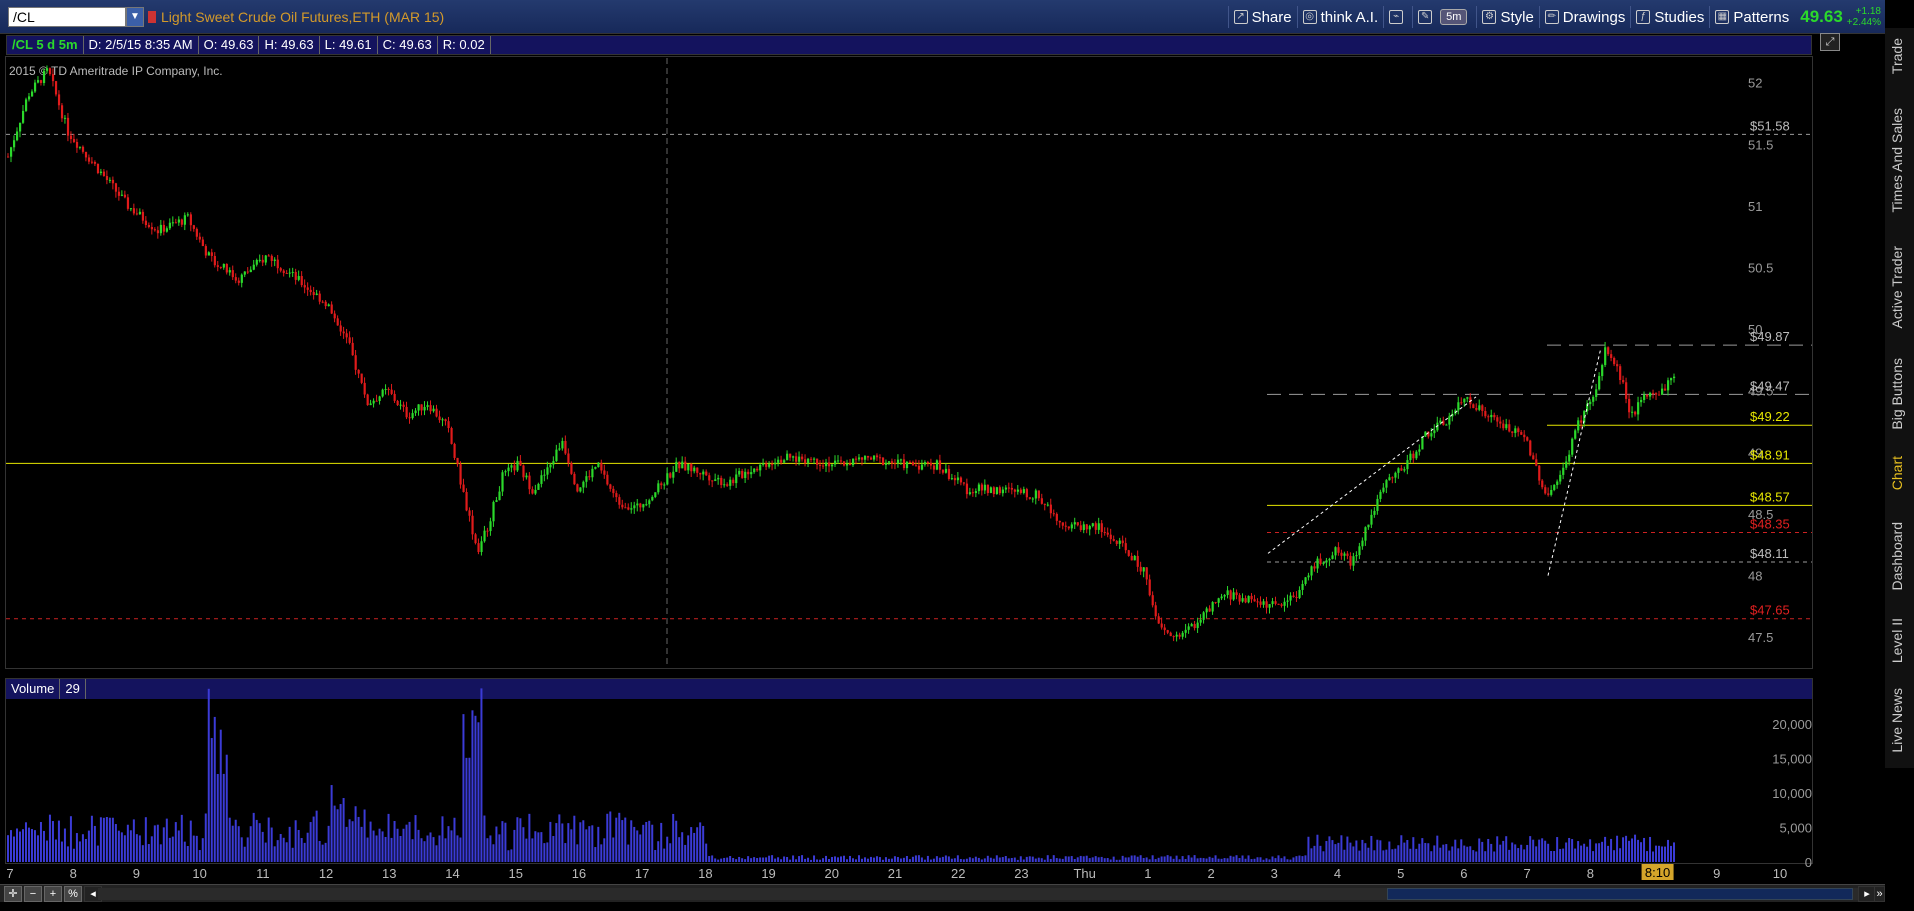 This screenshot has width=1914, height=911. Describe the element at coordinates (1899, 556) in the screenshot. I see `tab-dashboard: Dashboard` at that location.